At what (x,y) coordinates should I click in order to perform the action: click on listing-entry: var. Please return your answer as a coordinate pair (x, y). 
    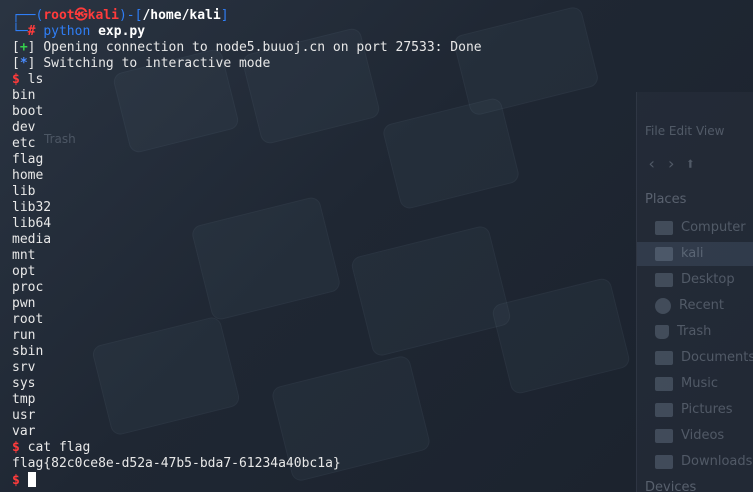
    Looking at the image, I should click on (24, 431).